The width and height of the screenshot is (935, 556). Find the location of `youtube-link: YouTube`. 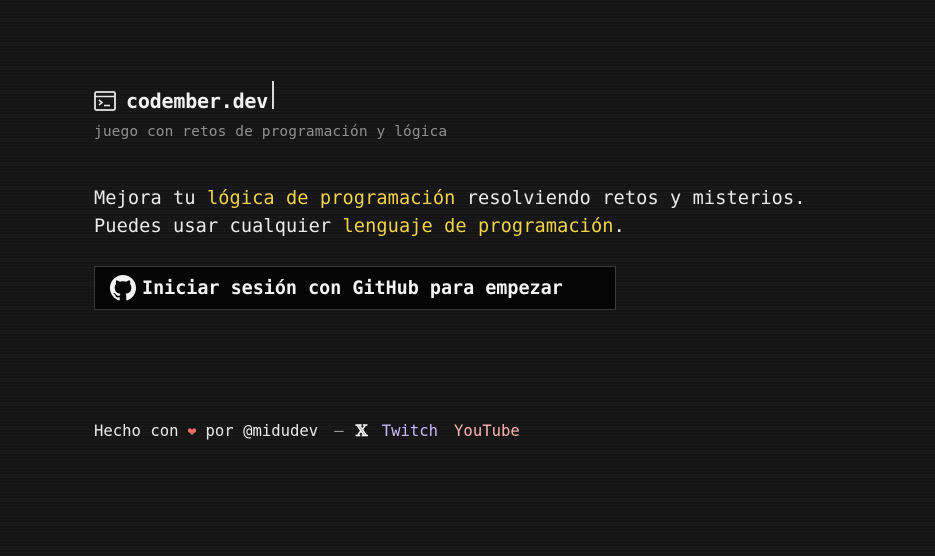

youtube-link: YouTube is located at coordinates (487, 431).